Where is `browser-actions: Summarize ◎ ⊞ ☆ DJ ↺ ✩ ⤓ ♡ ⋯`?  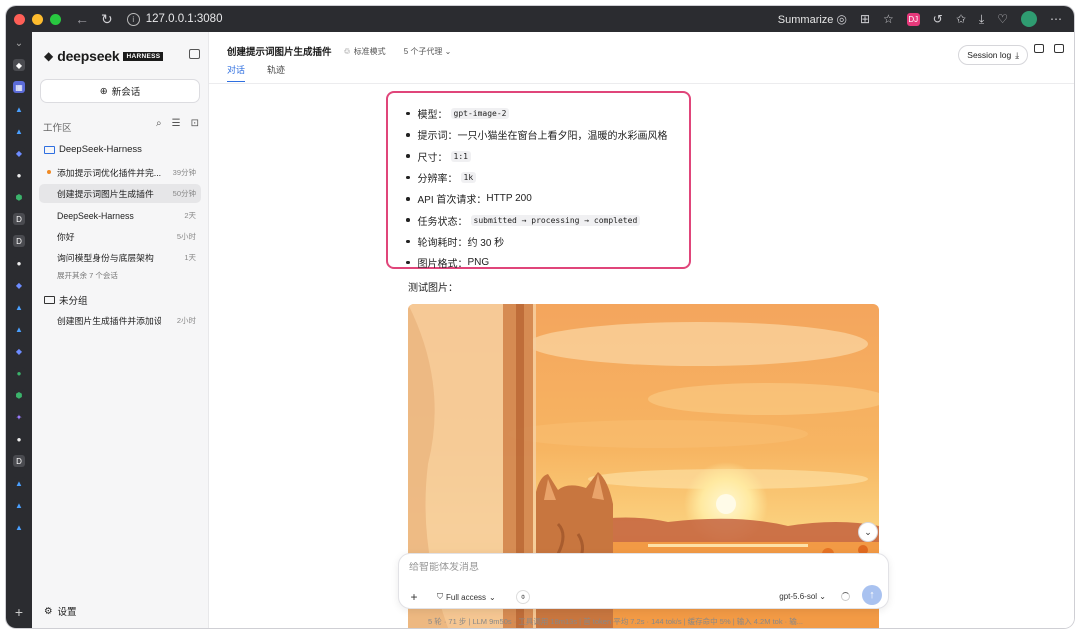 browser-actions: Summarize ◎ ⊞ ☆ DJ ↺ ✩ ⤓ ♡ ⋯ is located at coordinates (920, 19).